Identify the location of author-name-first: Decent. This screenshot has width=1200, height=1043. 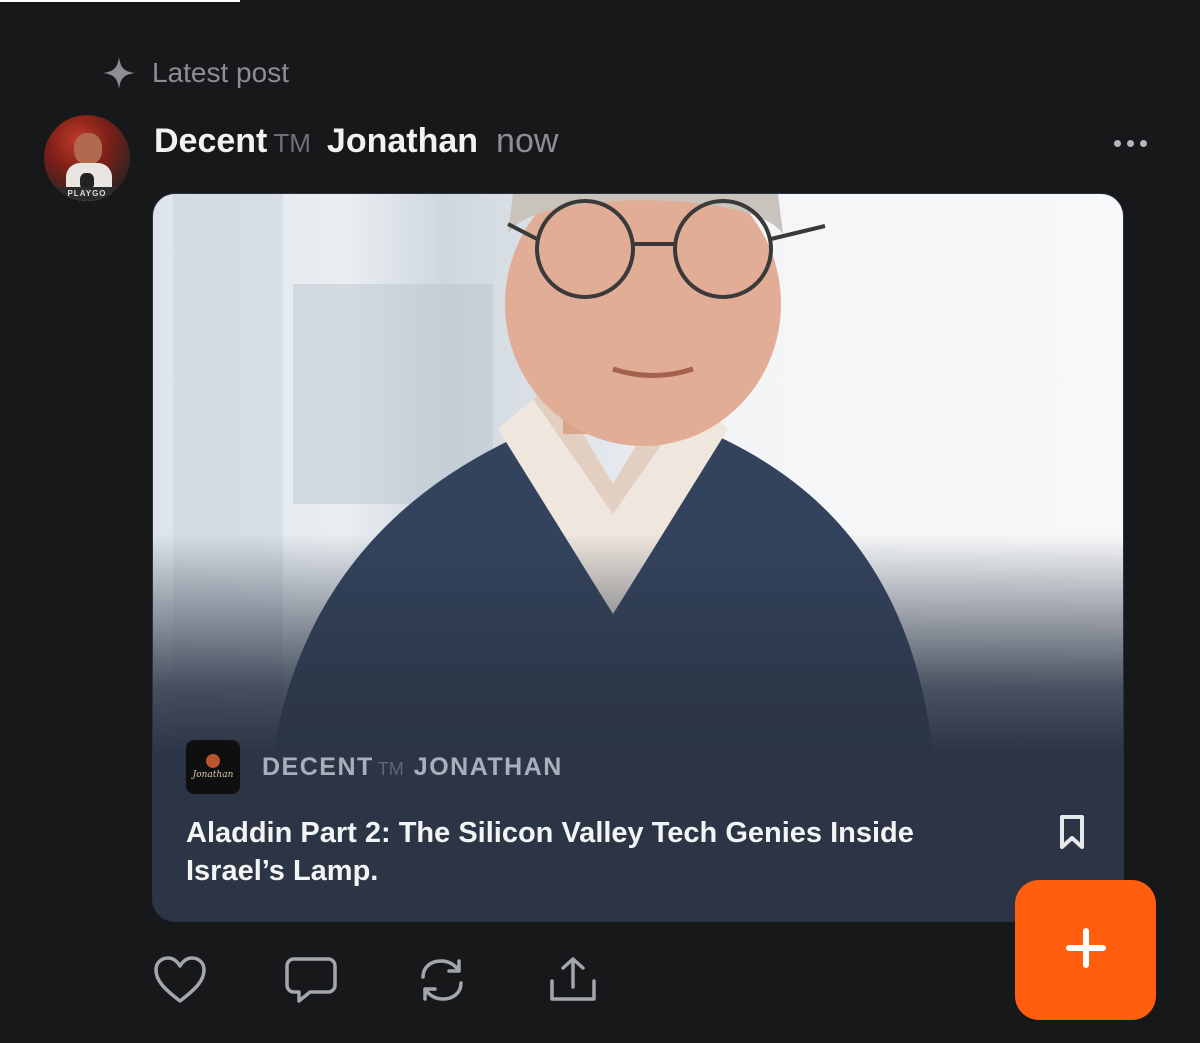
(210, 141).